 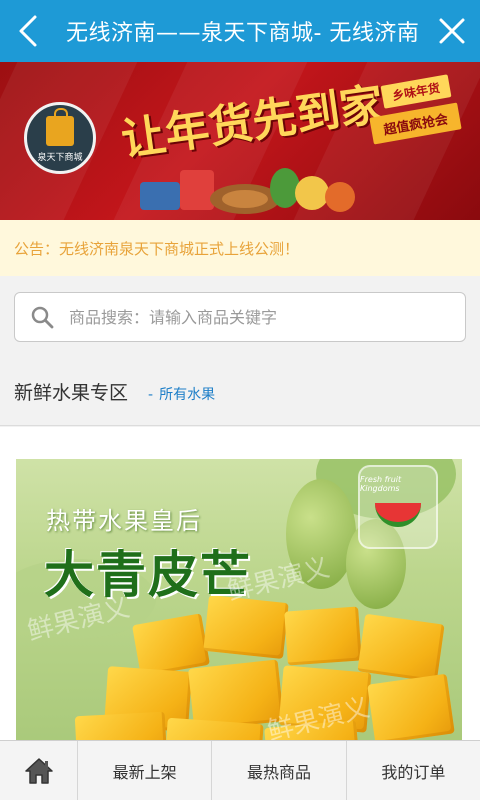 I want to click on product-subtitle: 热带水果皇后, so click(x=124, y=521).